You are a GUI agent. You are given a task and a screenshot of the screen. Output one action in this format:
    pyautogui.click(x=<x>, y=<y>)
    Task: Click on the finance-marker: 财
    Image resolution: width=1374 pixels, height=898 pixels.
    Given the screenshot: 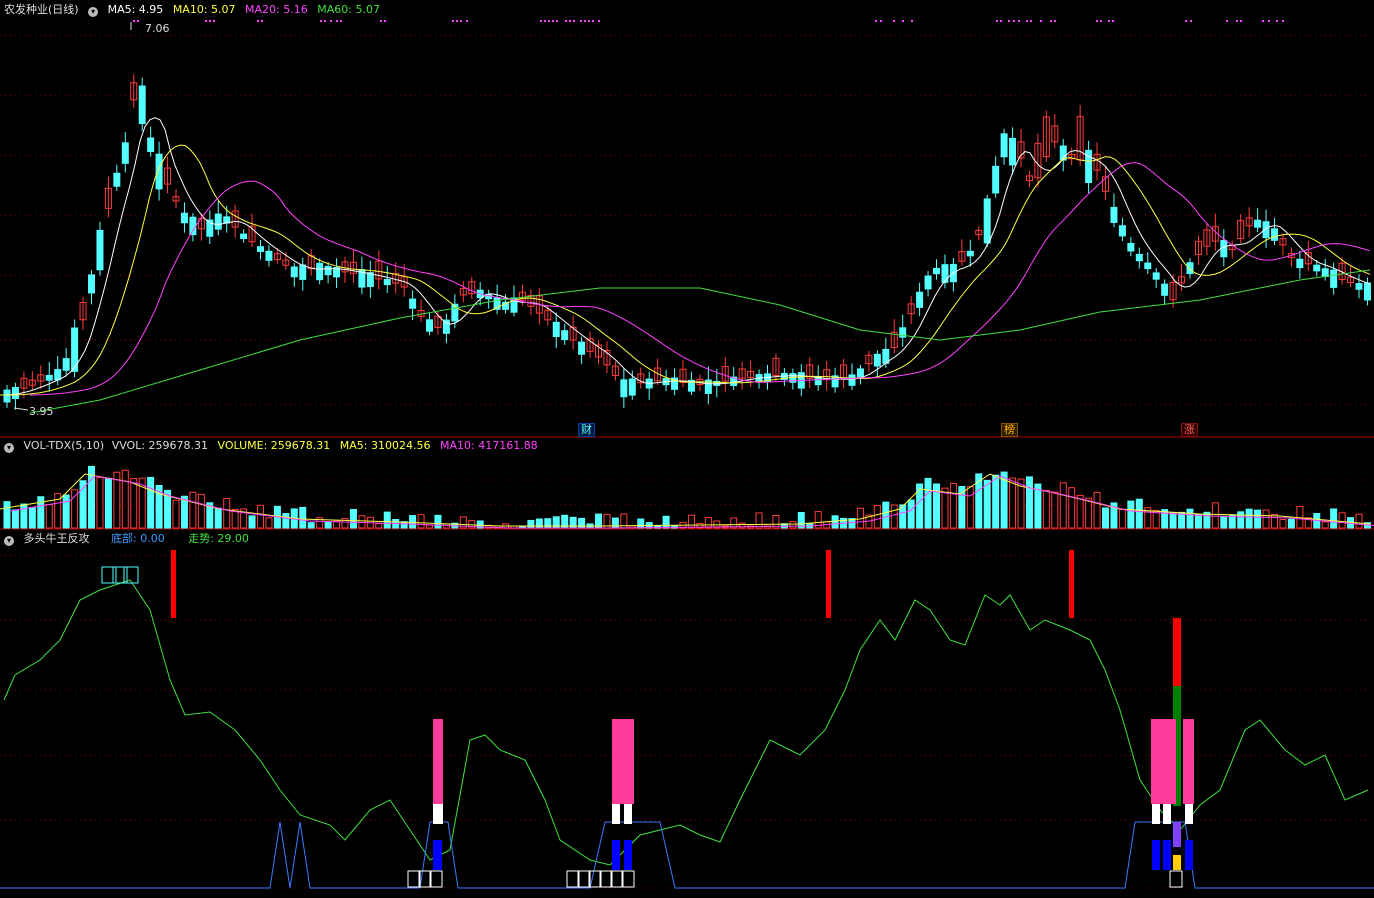 What is the action you would take?
    pyautogui.click(x=586, y=430)
    